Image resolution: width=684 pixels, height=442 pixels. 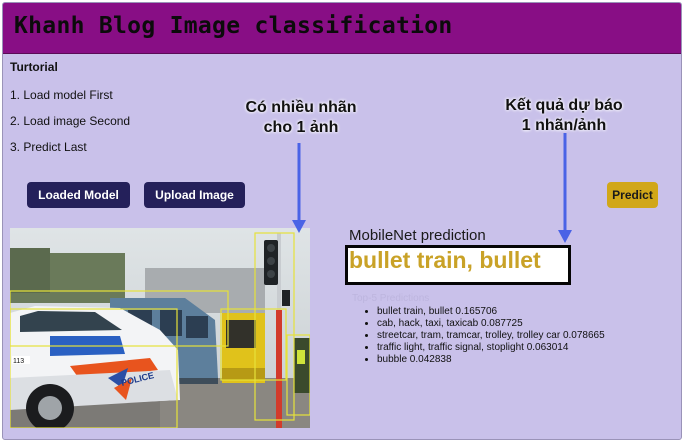 I want to click on list-item: bullet train, bullet 0.165706, so click(x=491, y=312).